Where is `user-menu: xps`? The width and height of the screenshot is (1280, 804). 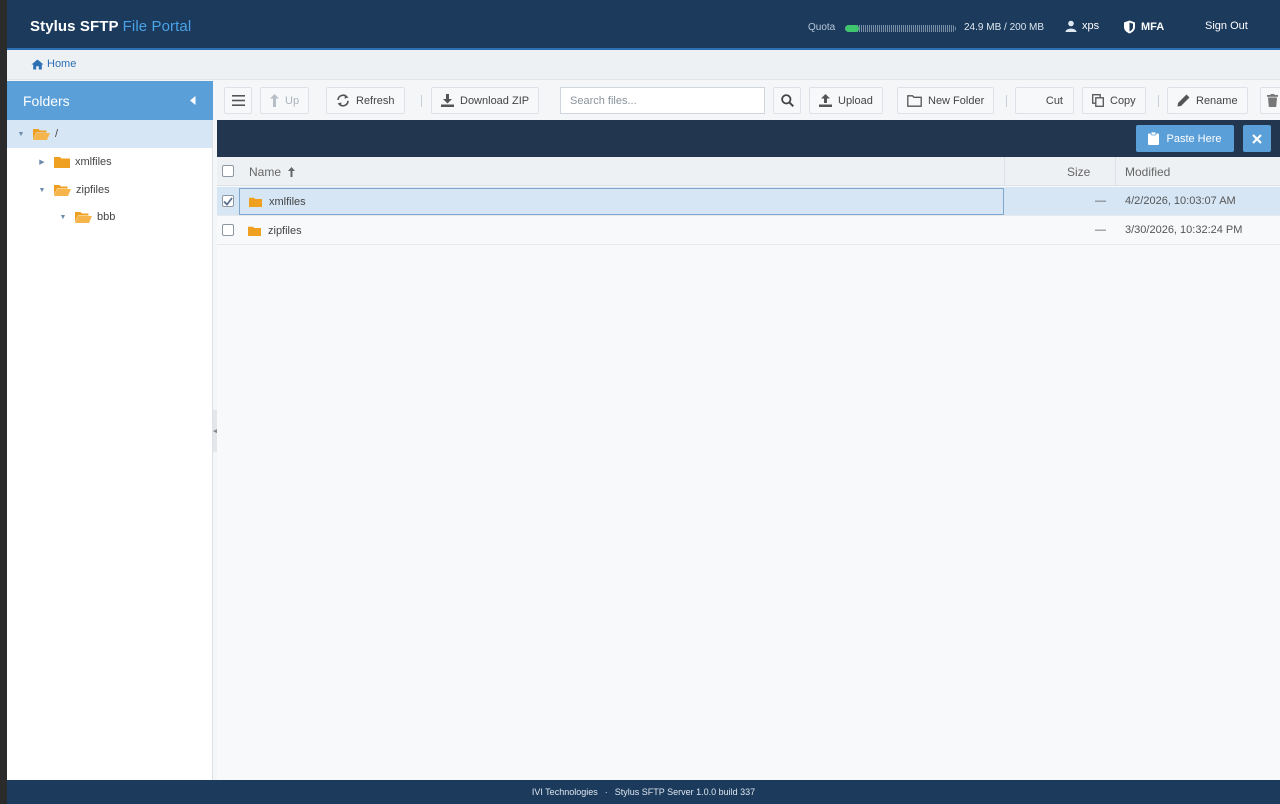 user-menu: xps is located at coordinates (1082, 26).